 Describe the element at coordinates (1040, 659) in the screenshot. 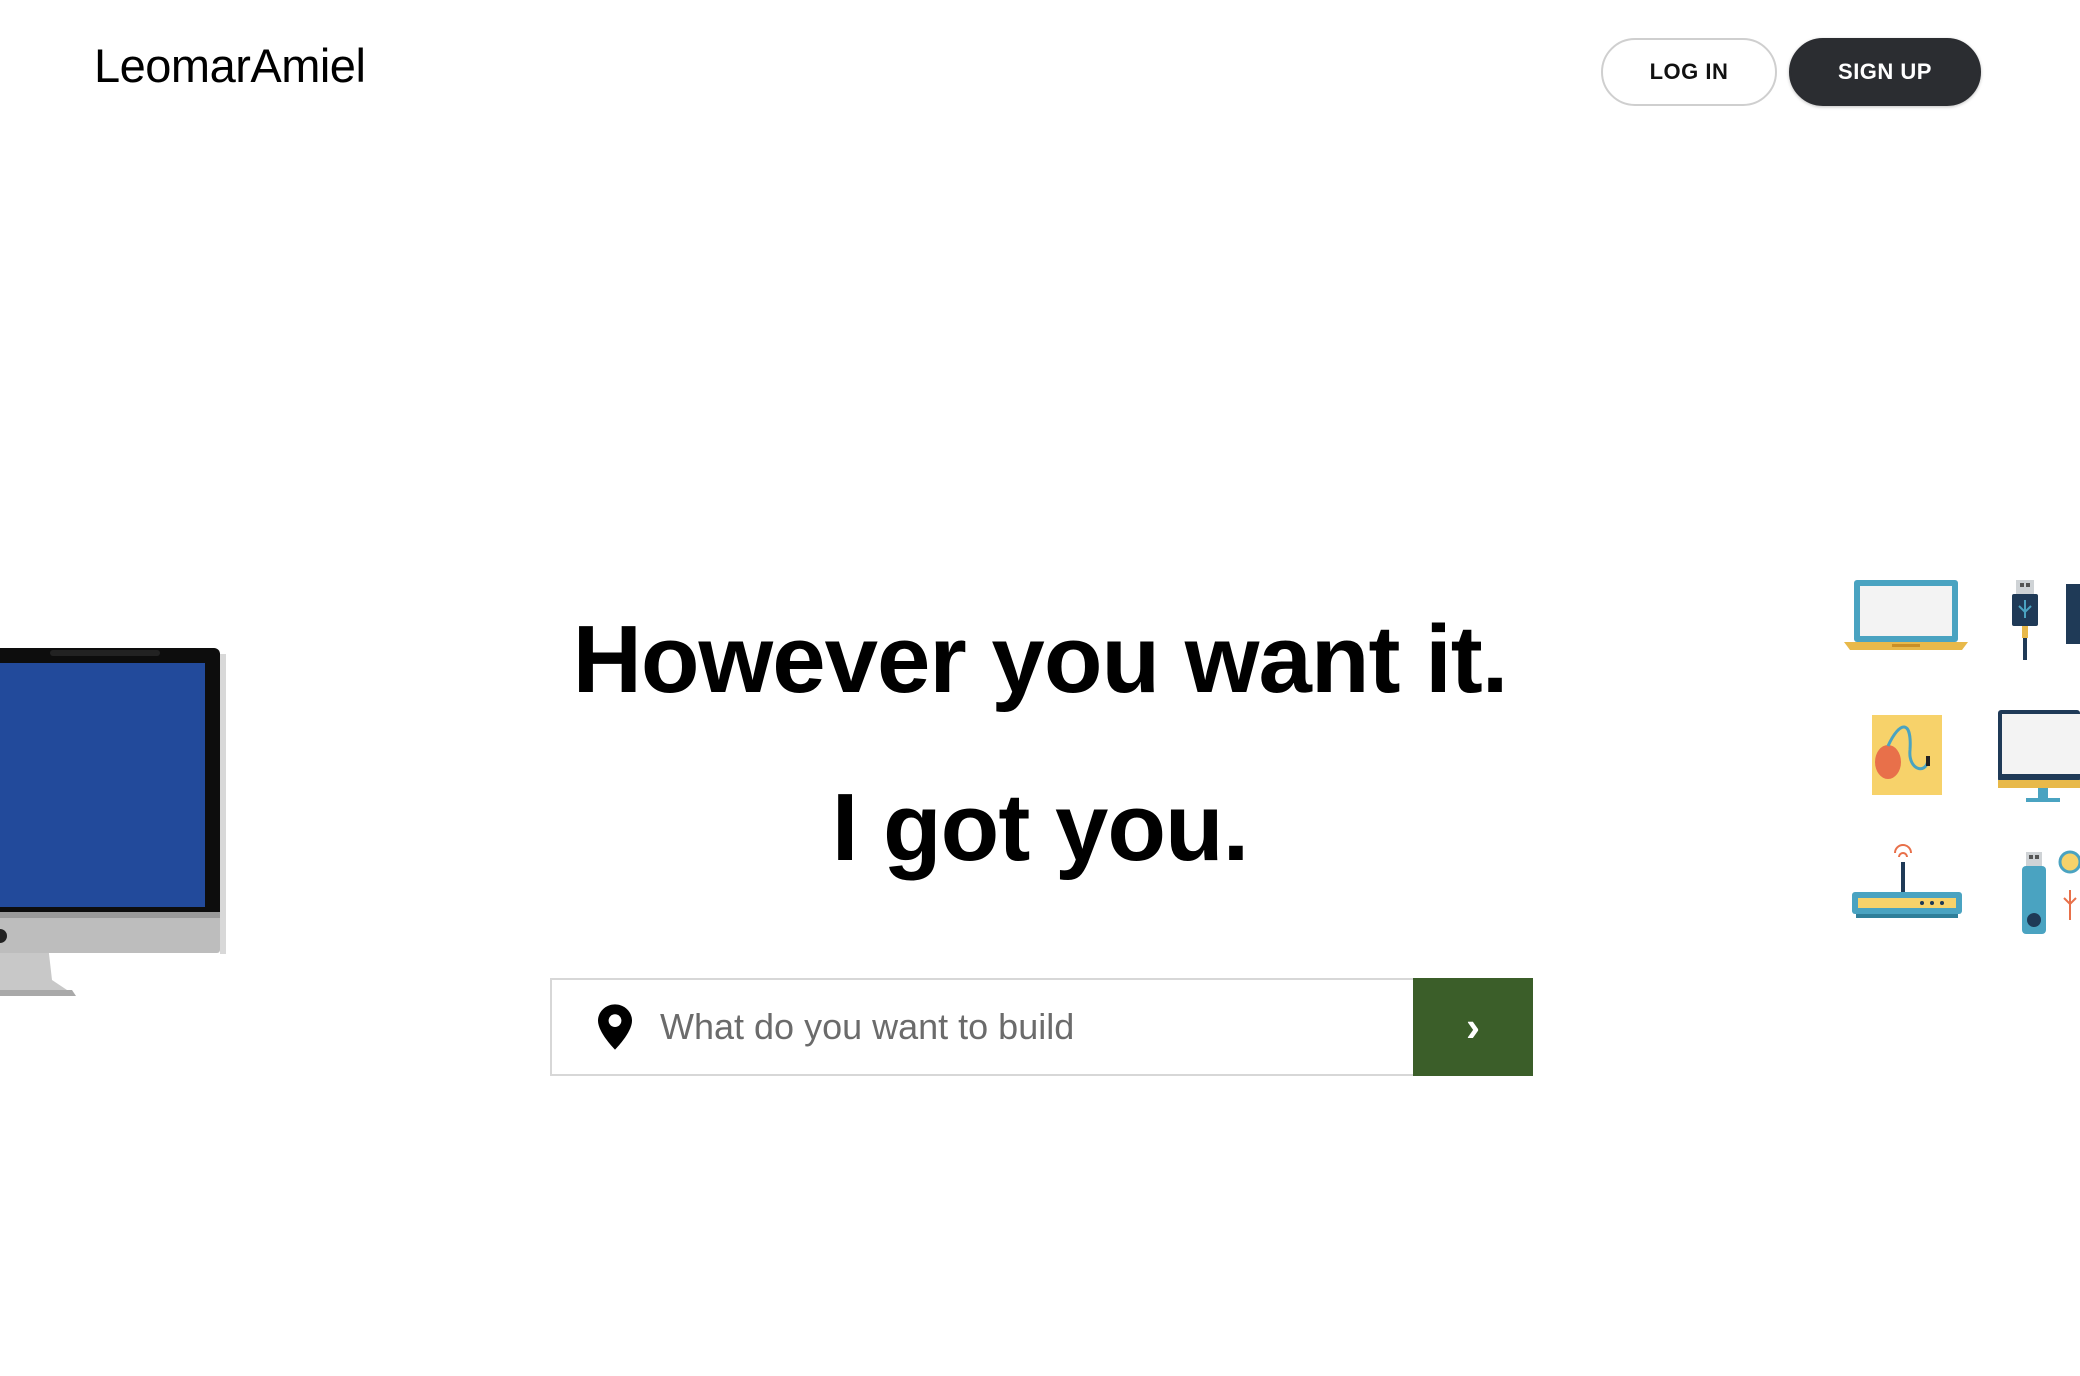

I see `headline-line-1: However you want it.` at that location.